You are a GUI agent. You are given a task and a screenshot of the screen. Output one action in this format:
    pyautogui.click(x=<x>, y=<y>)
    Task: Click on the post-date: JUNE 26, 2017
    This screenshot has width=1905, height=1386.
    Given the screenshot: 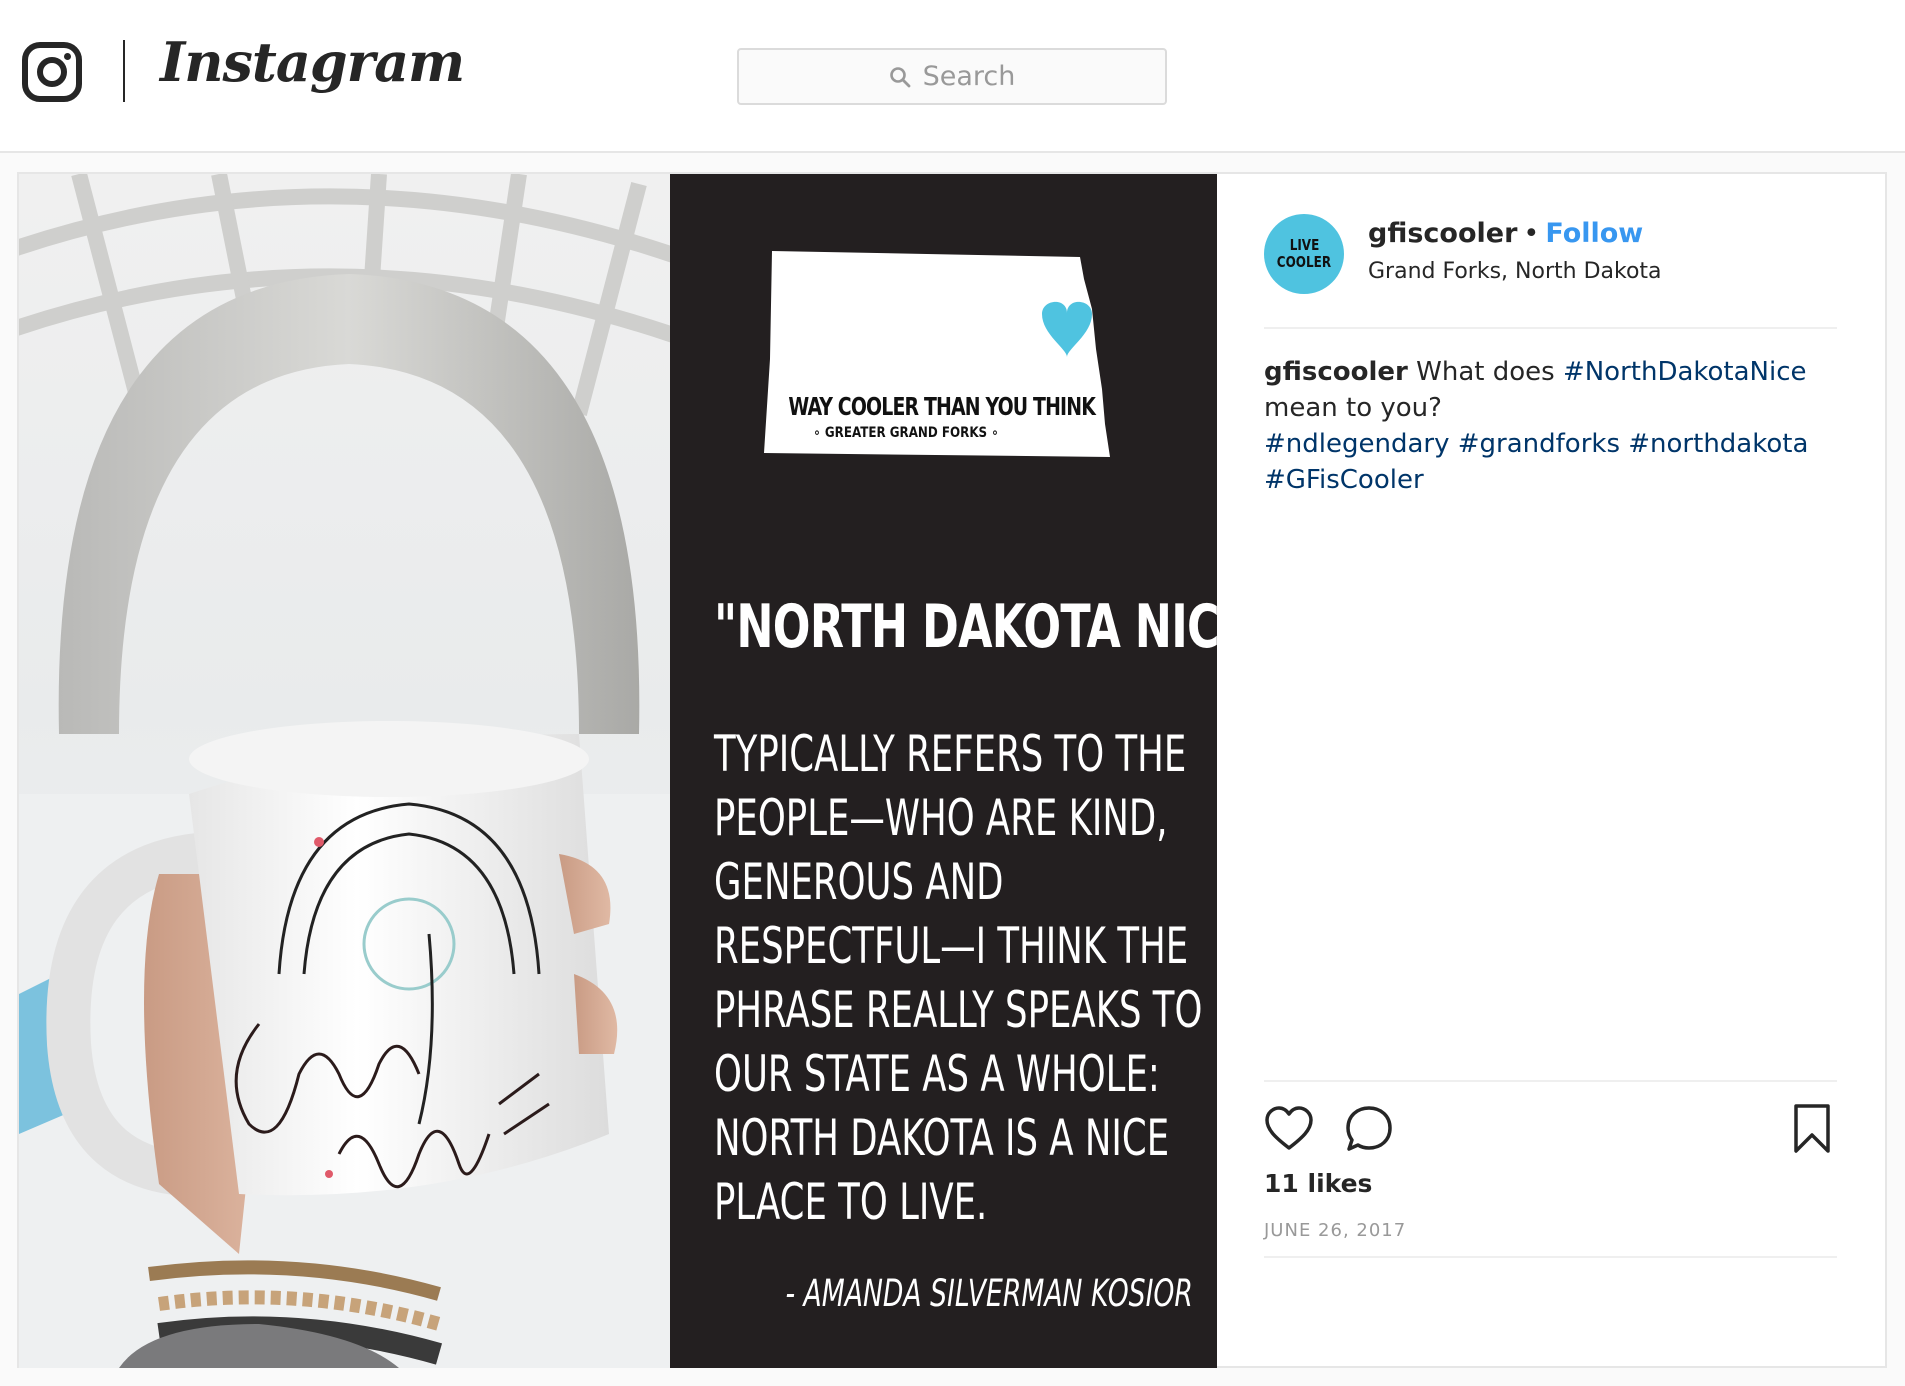 What is the action you would take?
    pyautogui.click(x=1335, y=1230)
    